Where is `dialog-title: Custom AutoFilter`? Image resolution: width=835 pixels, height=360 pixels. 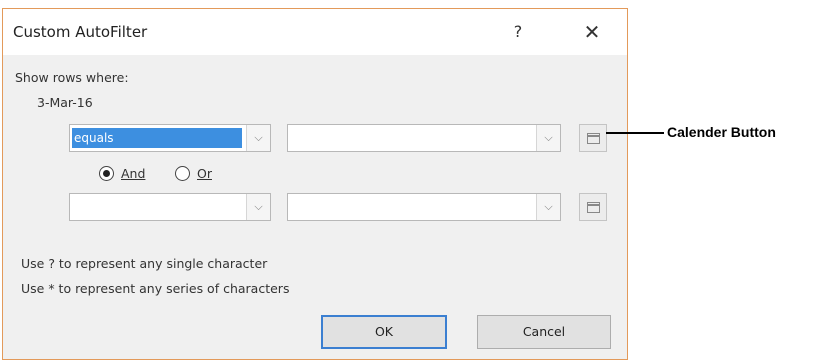 dialog-title: Custom AutoFilter is located at coordinates (80, 32).